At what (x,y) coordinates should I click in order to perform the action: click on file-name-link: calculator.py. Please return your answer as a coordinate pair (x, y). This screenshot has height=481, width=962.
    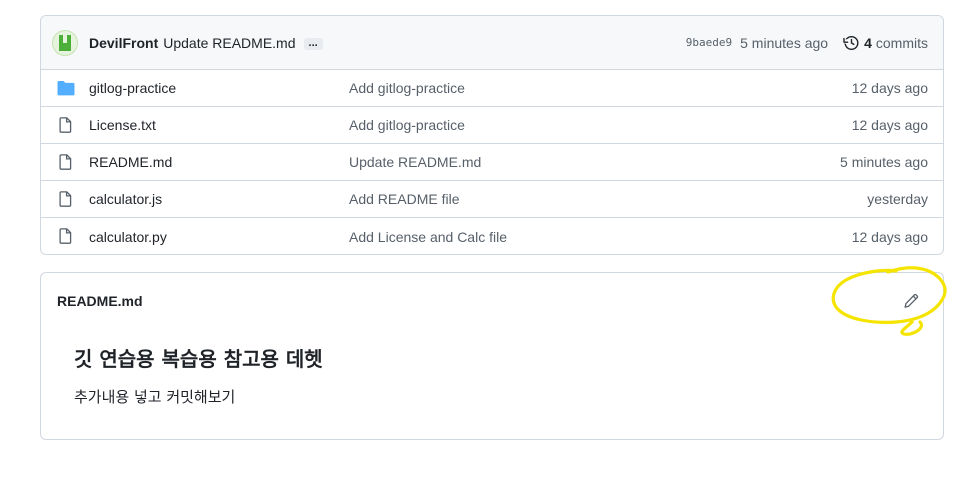
    Looking at the image, I should click on (128, 237).